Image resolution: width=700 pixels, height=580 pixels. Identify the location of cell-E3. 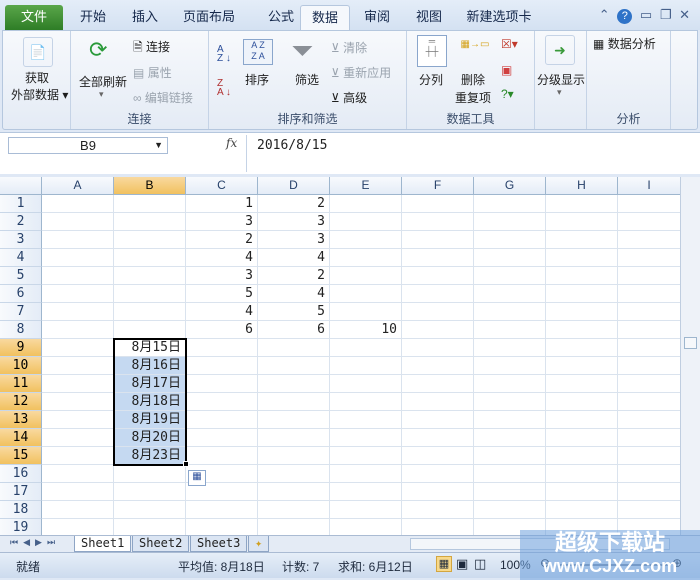
(366, 240).